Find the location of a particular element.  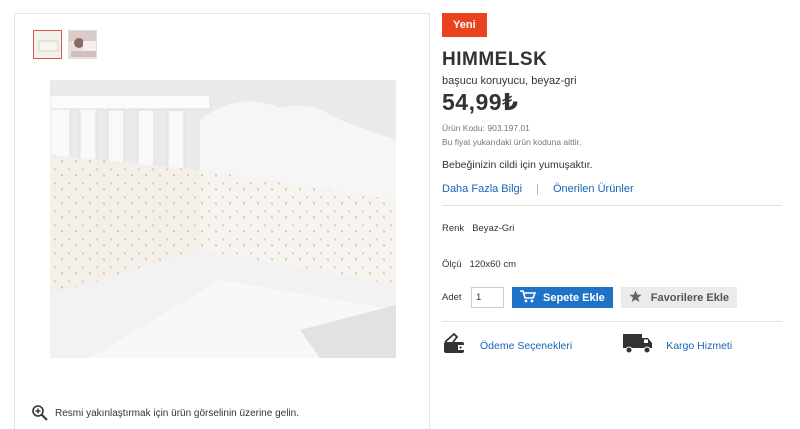

new-badge: Yeni is located at coordinates (464, 25).